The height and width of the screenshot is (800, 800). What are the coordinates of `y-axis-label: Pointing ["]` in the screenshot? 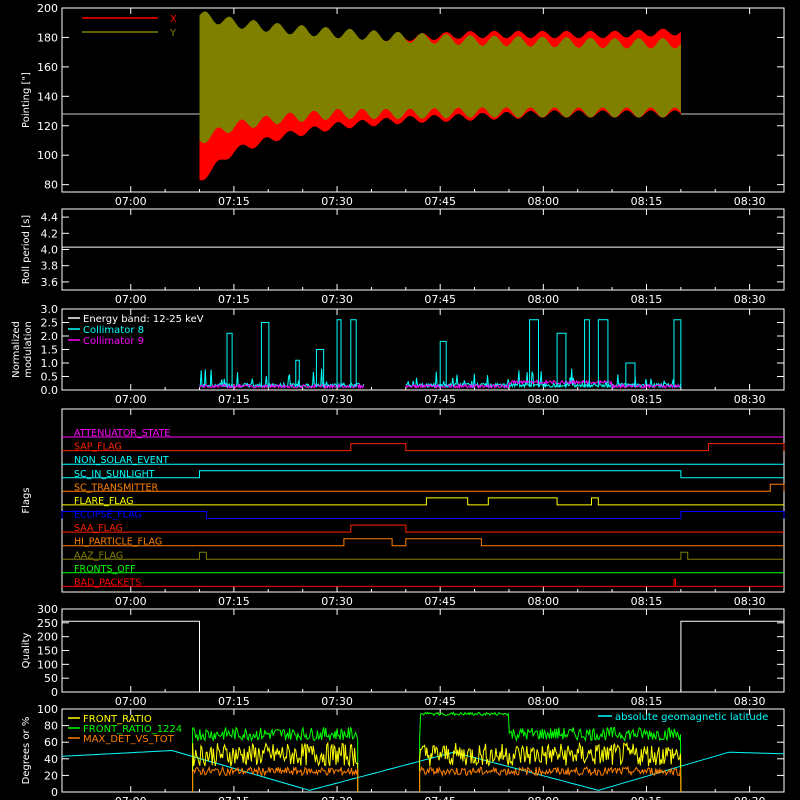 It's located at (26, 100).